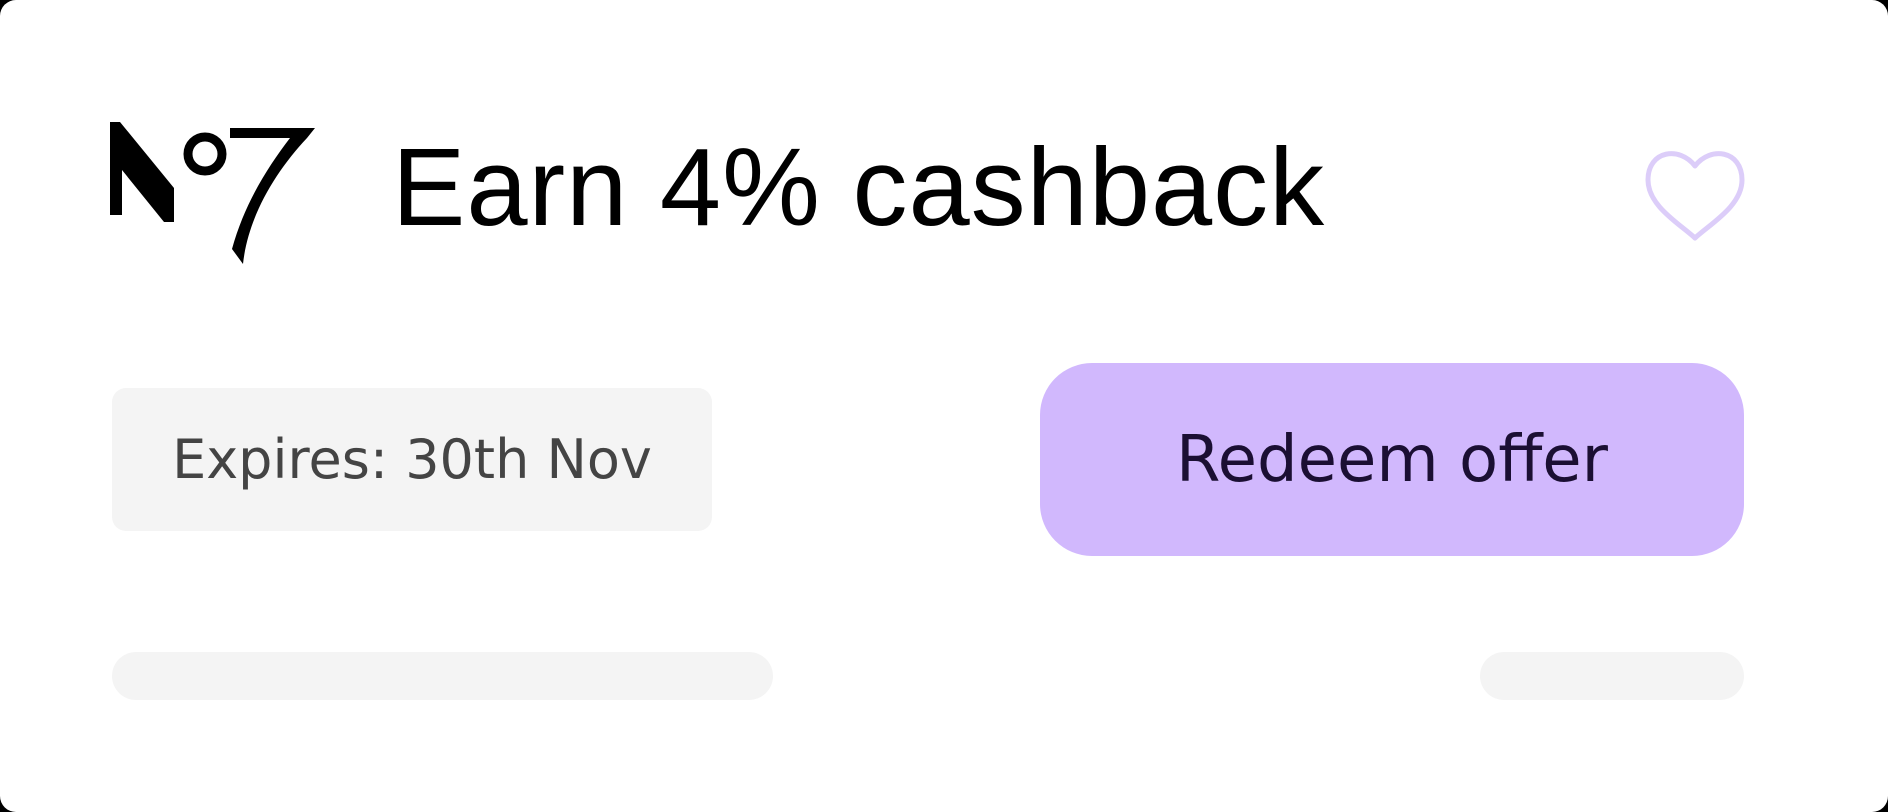 Image resolution: width=1888 pixels, height=812 pixels. I want to click on expiry-badge: Expires: 30th Nov, so click(412, 459).